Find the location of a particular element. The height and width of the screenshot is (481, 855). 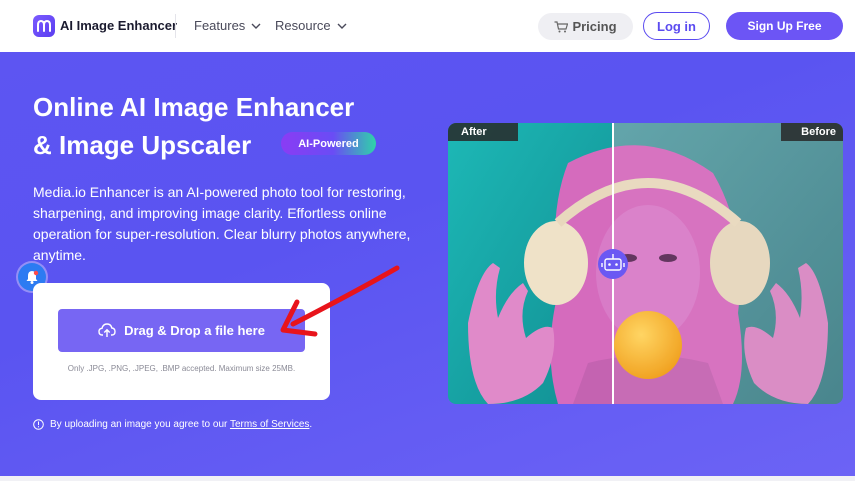

nav-resource: Resource is located at coordinates (311, 25).